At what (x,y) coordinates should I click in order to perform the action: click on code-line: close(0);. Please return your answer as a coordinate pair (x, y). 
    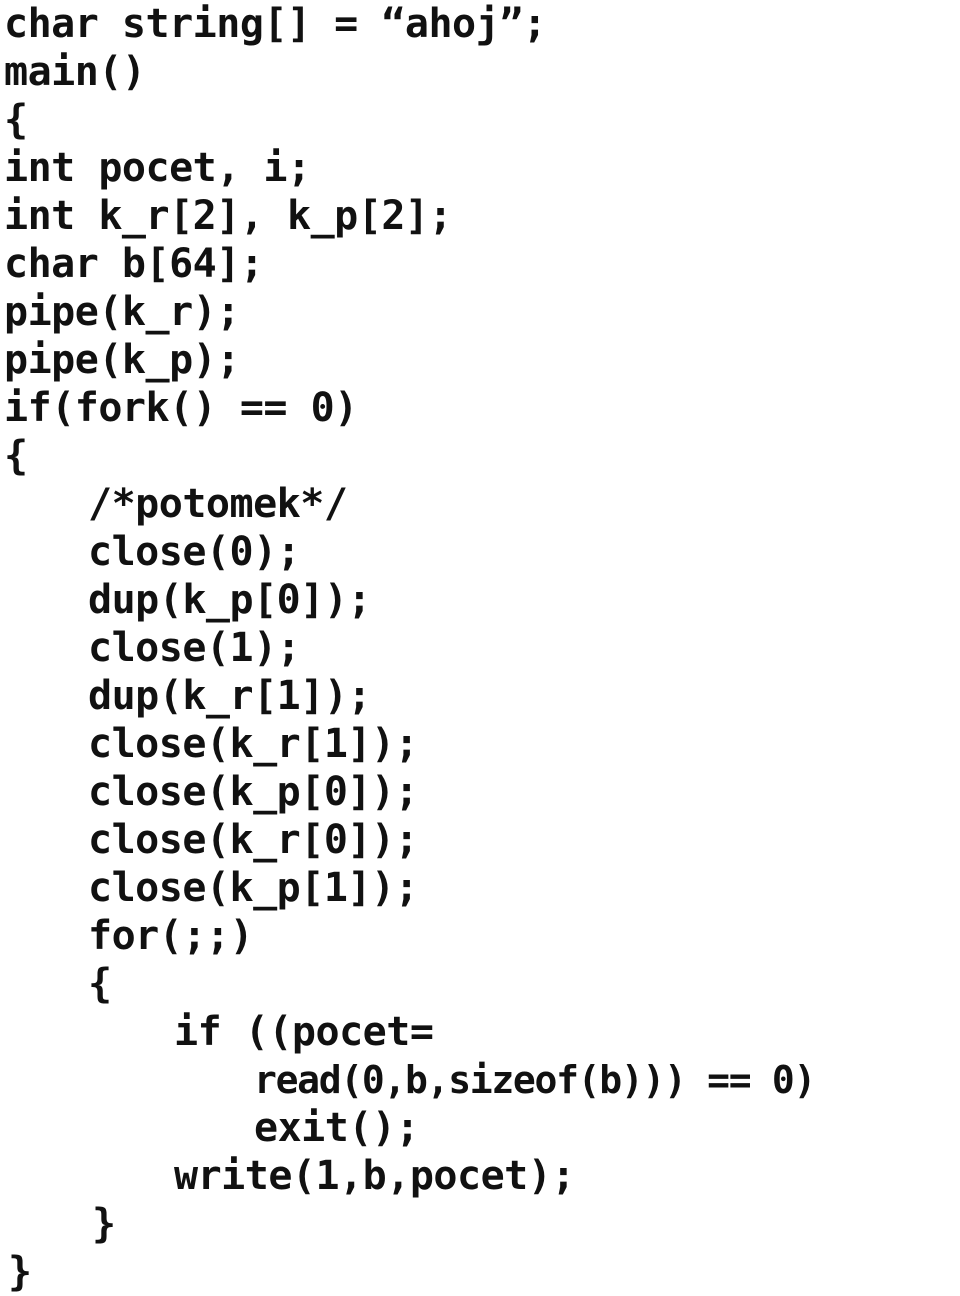
    Looking at the image, I should click on (194, 552).